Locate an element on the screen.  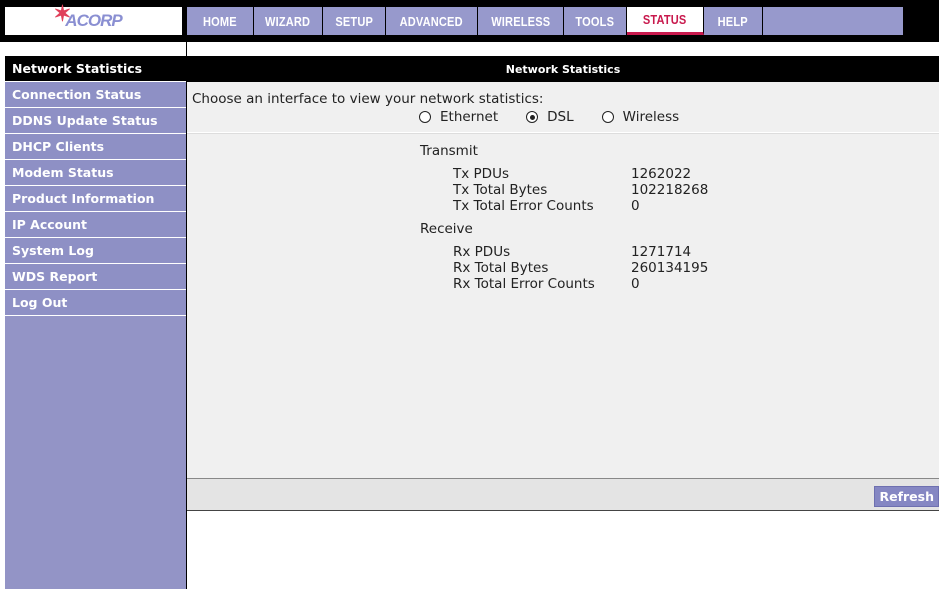
tx-total-error-counts-value: 0 is located at coordinates (635, 206).